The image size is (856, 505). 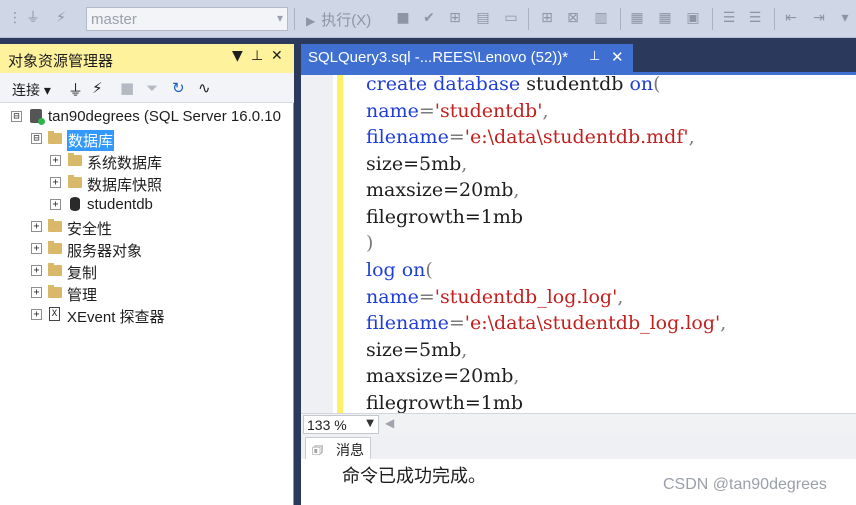 I want to click on tab-messages: 🗊 消息, so click(x=338, y=448).